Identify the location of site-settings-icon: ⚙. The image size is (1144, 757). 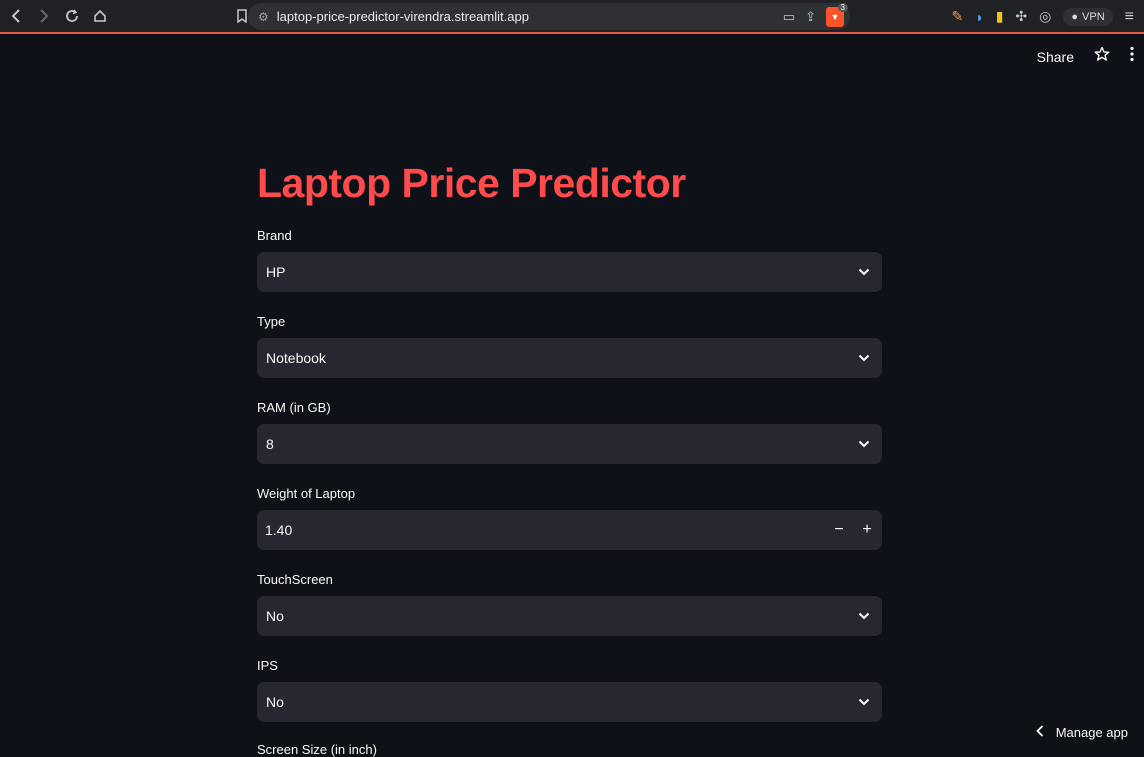
(263, 17).